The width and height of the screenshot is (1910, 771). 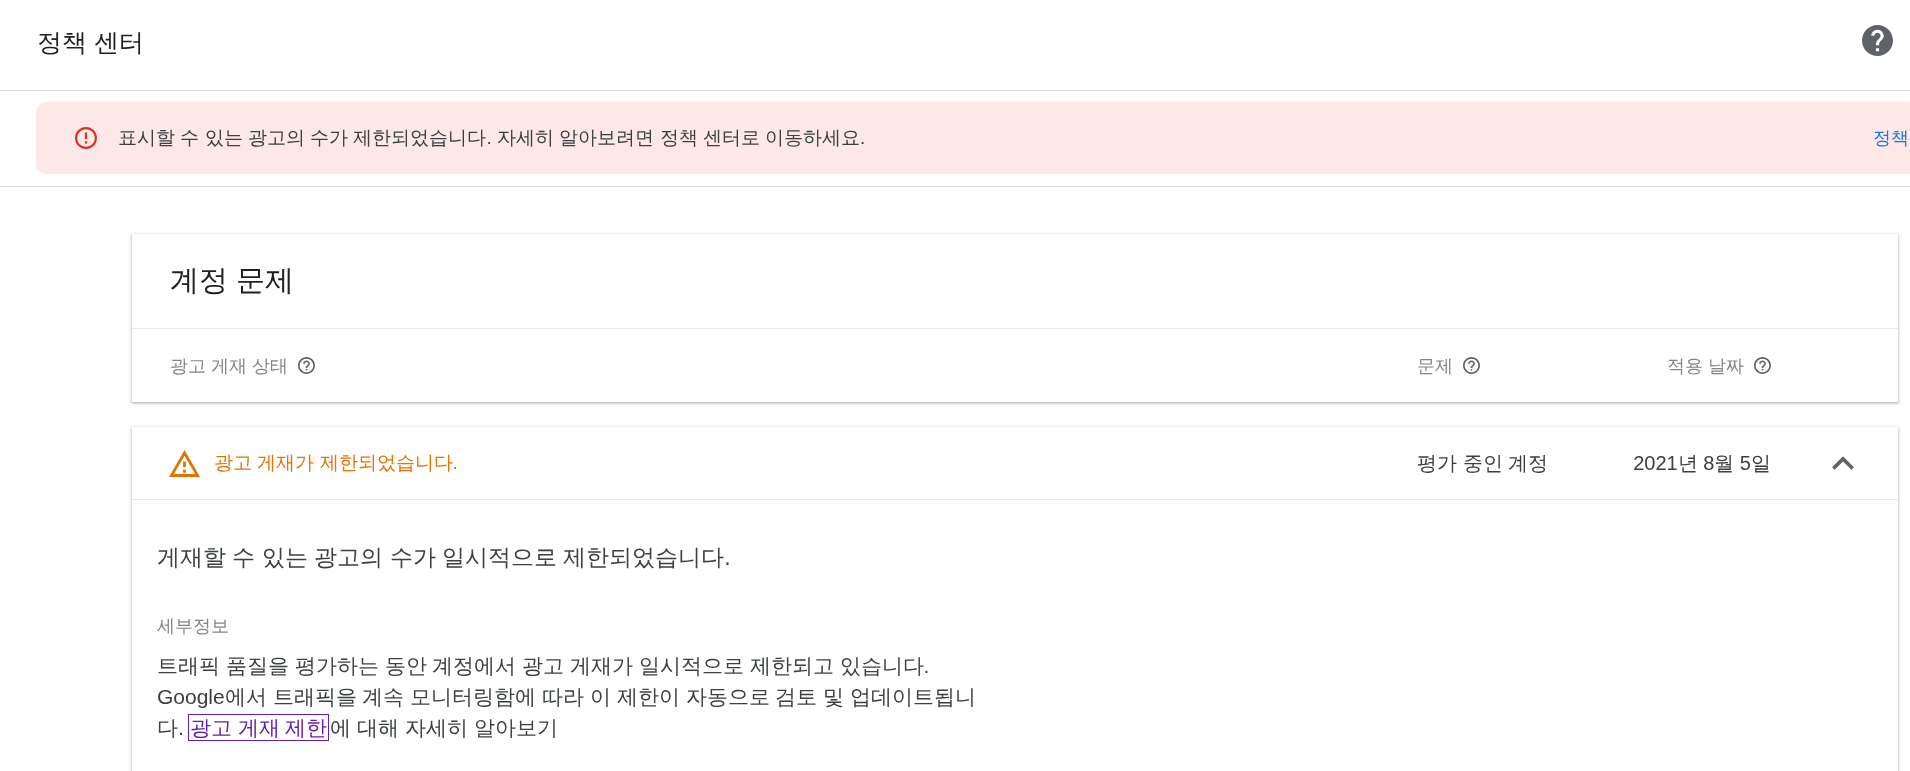 I want to click on restriction-link: 광고 게재 제한, so click(x=258, y=727).